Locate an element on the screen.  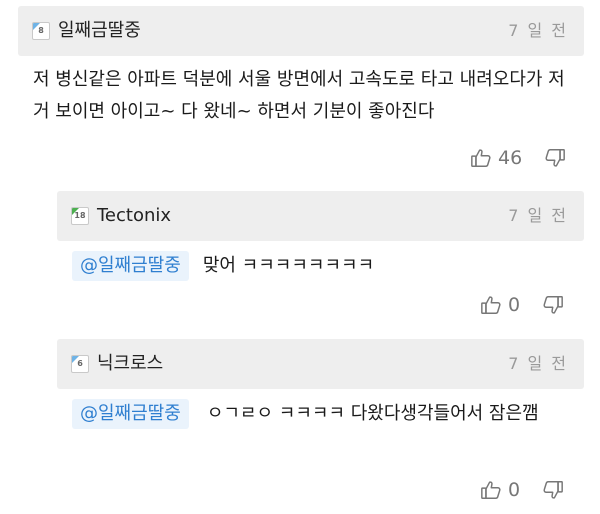
comment-header: 6 닉크로스 7 일 전 is located at coordinates (320, 364).